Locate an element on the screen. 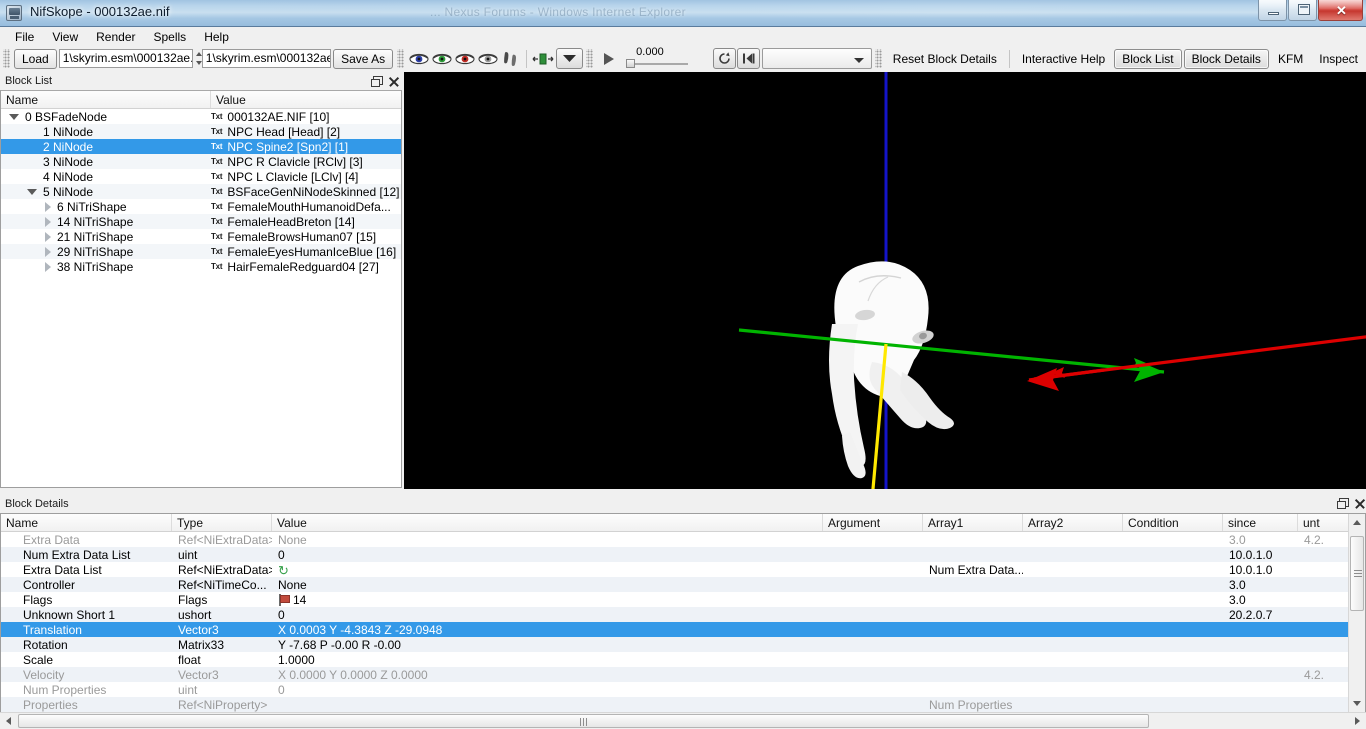 The height and width of the screenshot is (729, 1366). block-list-row: 0 BSFadeNode Txt 000132AE.NIF [10] is located at coordinates (201, 116).